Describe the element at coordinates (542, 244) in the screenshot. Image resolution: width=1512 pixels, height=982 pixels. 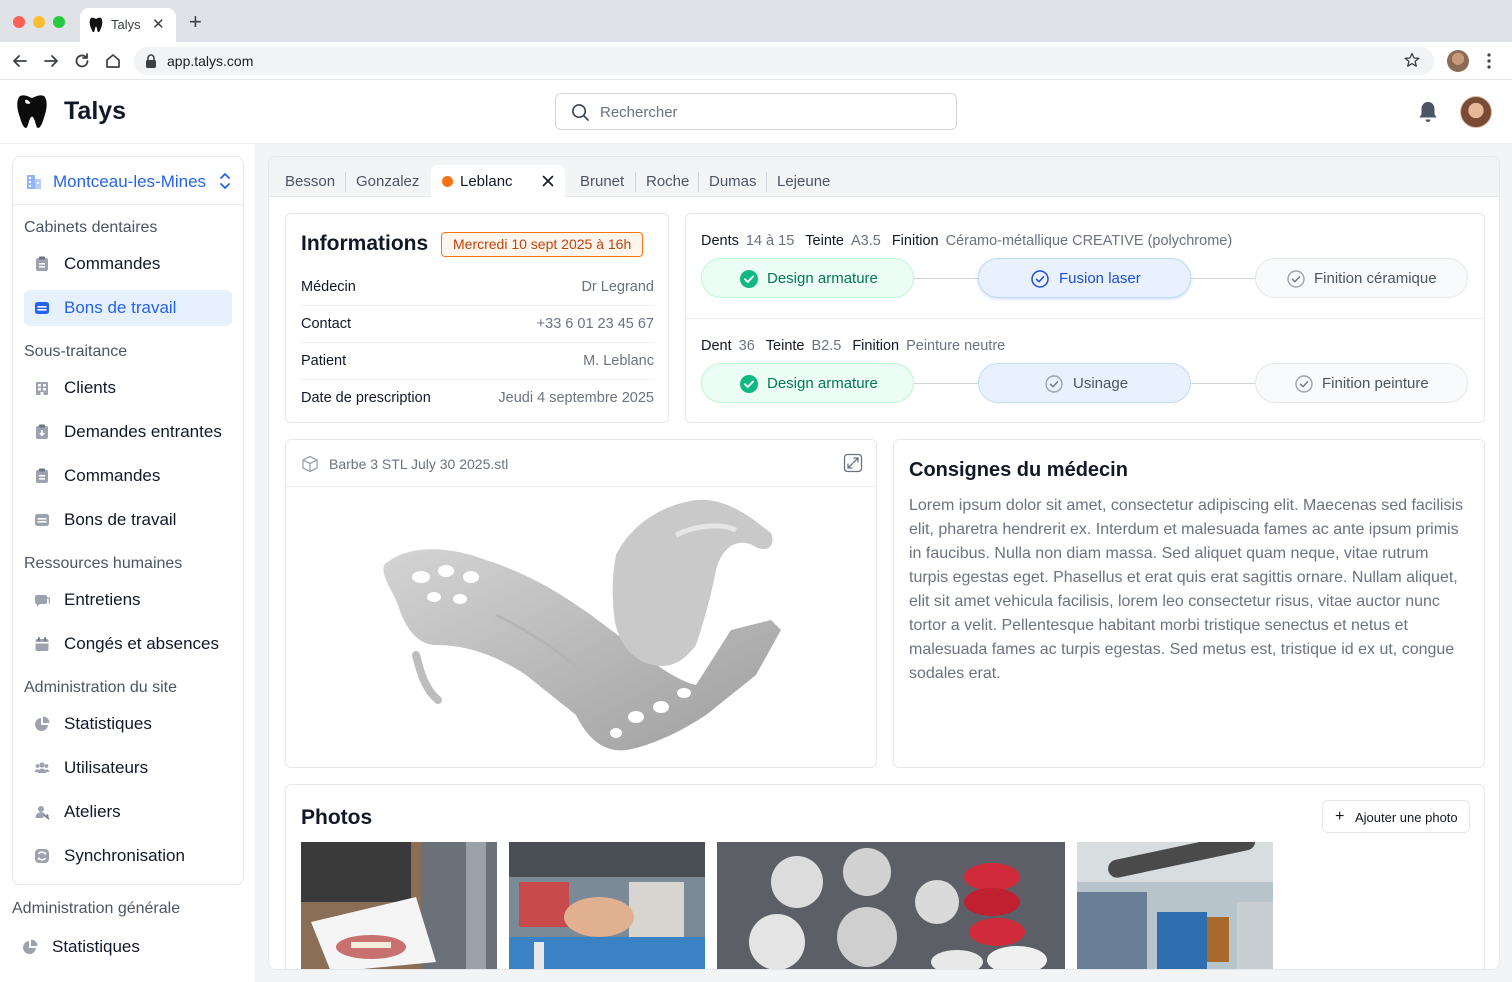
I see `appointment-date-badge: Mercredi 10 sept 2025 à 16h` at that location.